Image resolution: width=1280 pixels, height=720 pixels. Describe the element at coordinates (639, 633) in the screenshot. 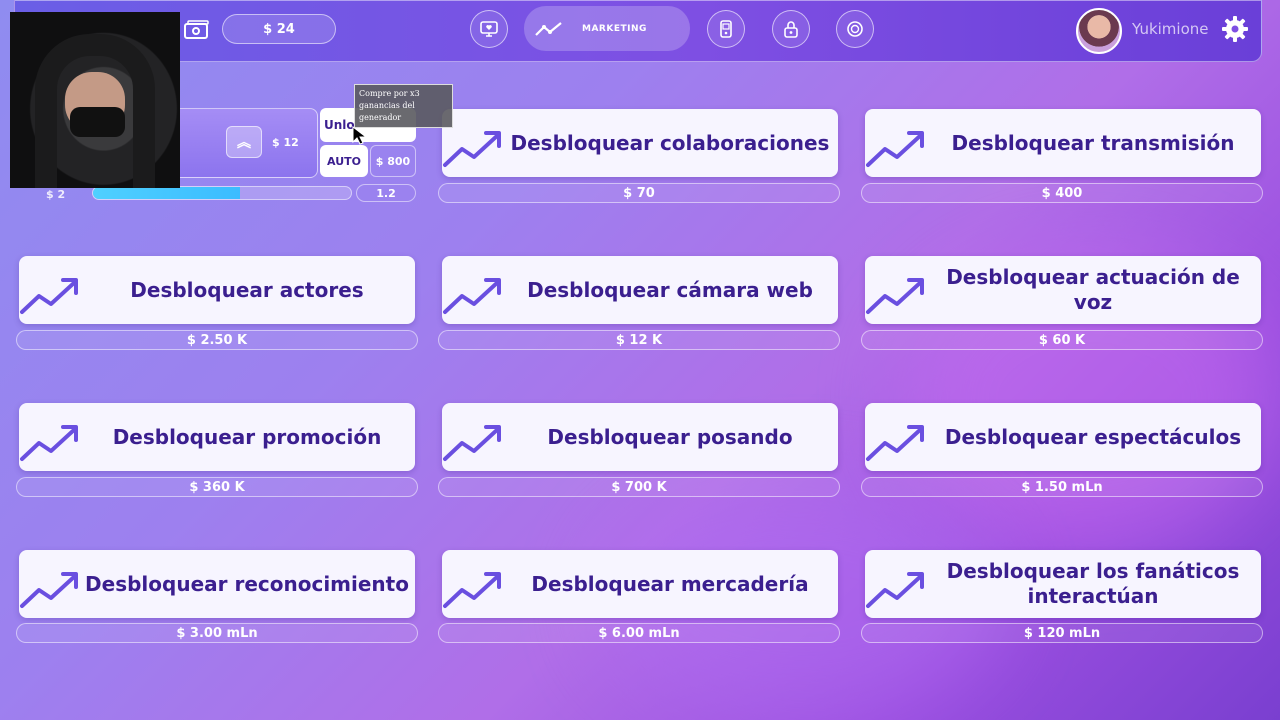

I see `unlock-card-price: $ 6.00 mLn` at that location.